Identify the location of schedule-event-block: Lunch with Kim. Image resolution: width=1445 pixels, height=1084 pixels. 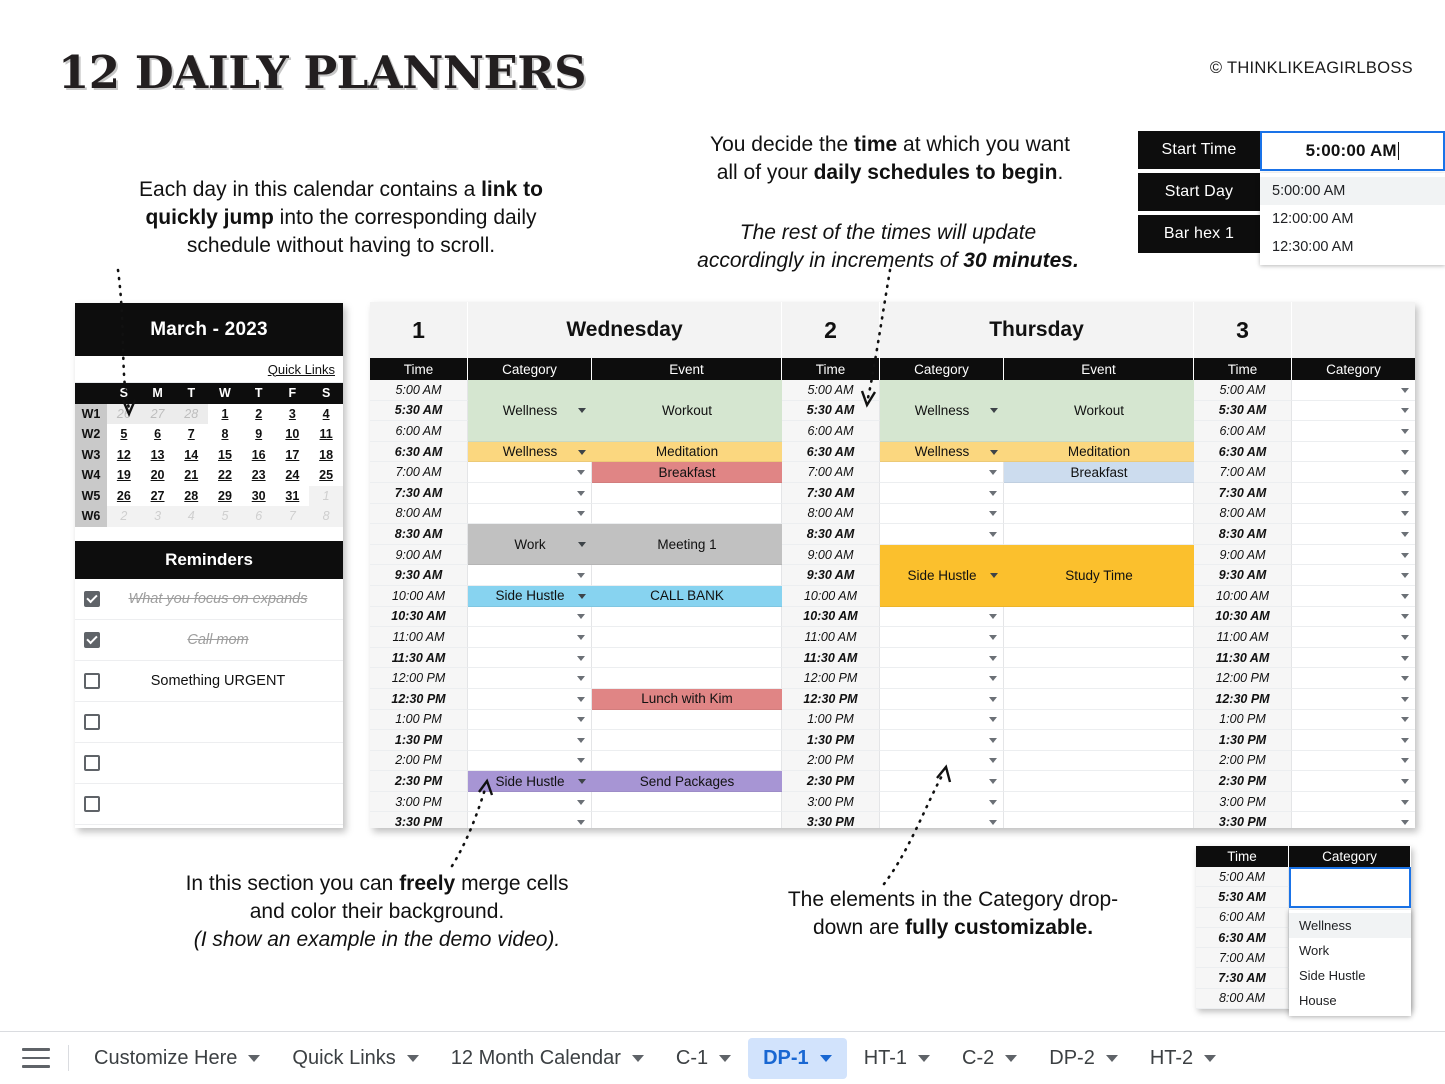
(687, 699).